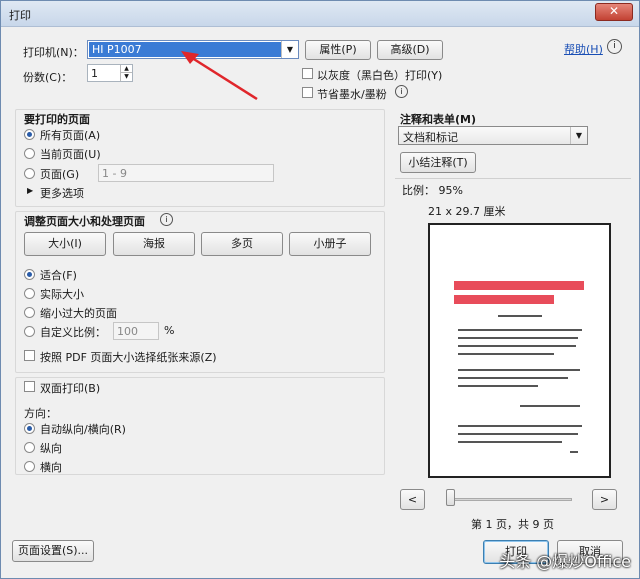 This screenshot has height=579, width=640. I want to click on poster-button: 海报, so click(154, 244).